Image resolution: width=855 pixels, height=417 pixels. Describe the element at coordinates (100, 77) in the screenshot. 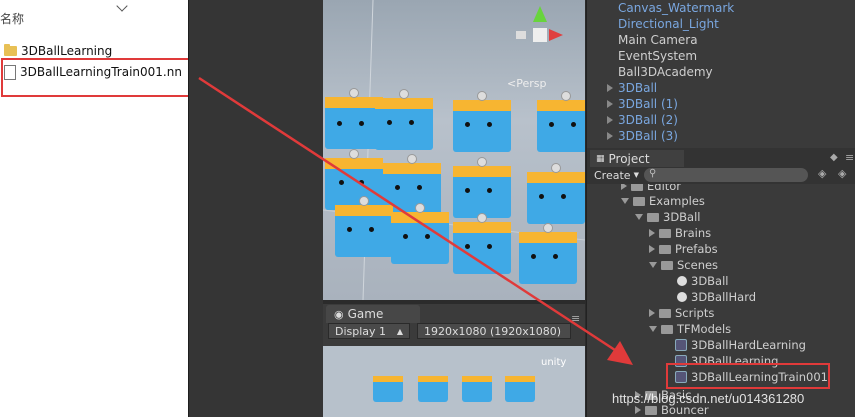

I see `highlight-box-file` at that location.